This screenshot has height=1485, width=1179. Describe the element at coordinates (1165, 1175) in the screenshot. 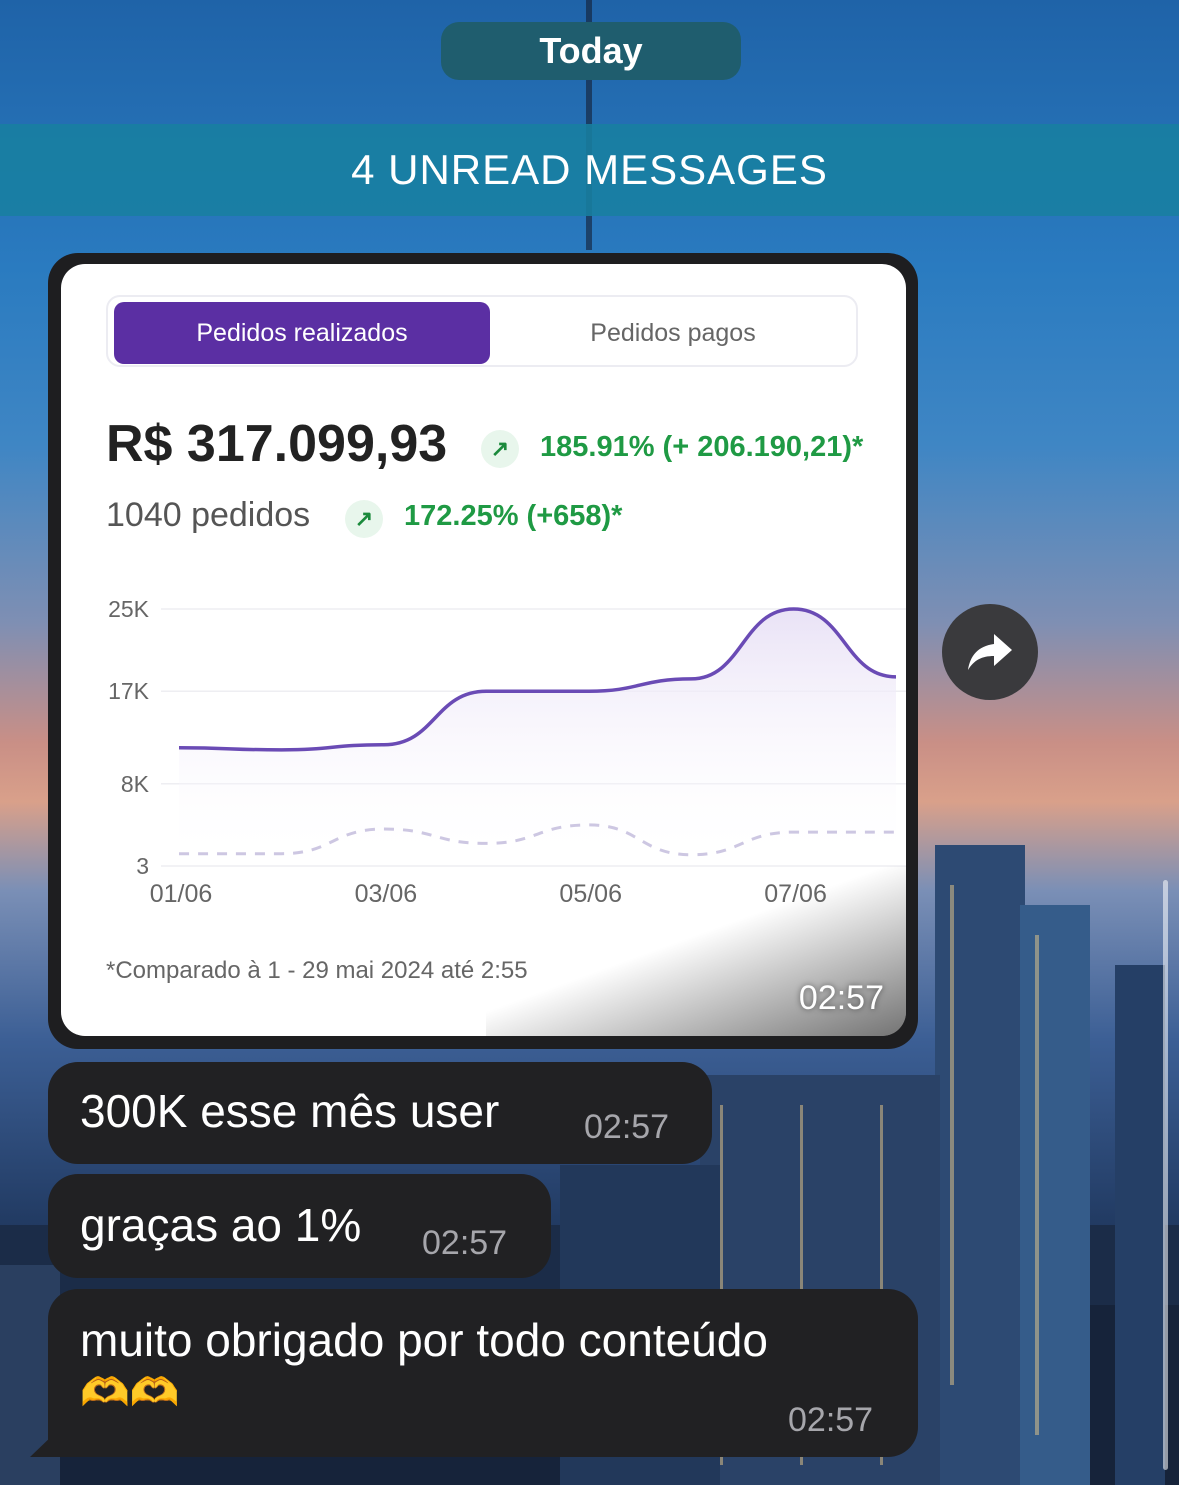

I see `scrollbar` at that location.